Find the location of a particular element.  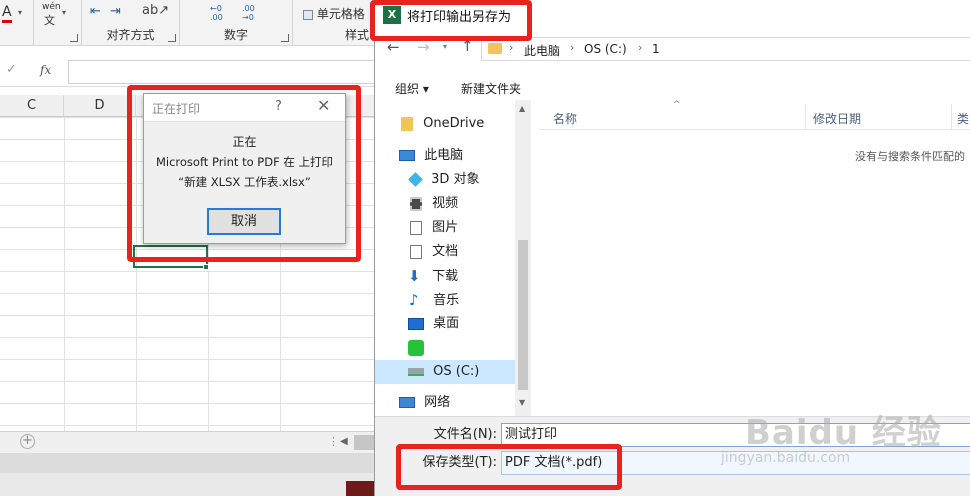

font-group: A ▾ is located at coordinates (17, 23).